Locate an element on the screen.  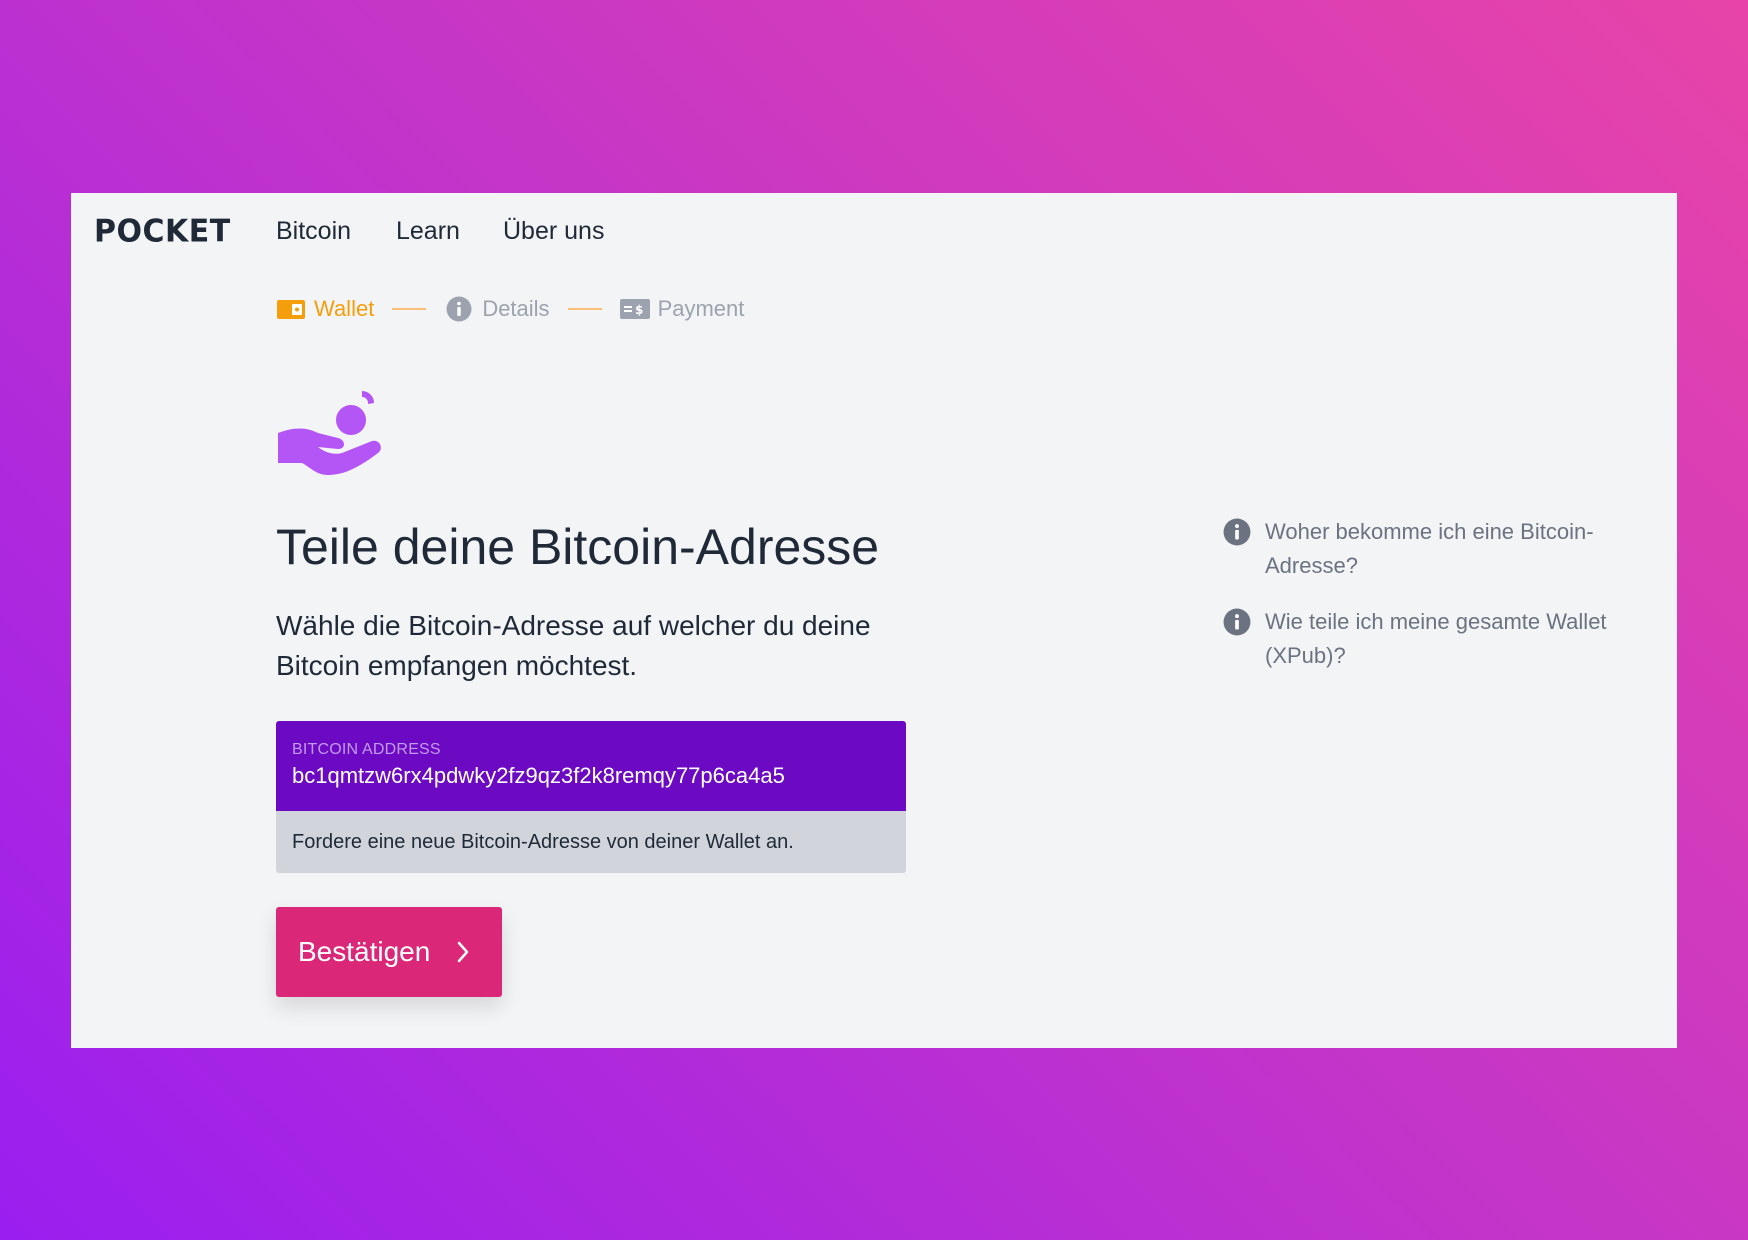
step-details-label: Details is located at coordinates (516, 308).